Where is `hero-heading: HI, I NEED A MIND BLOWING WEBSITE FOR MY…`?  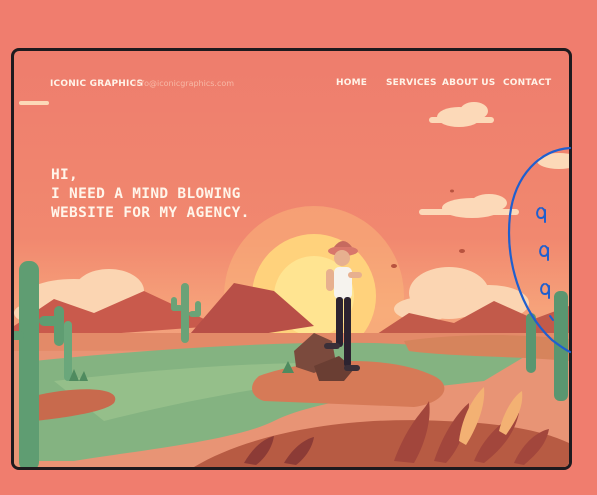 hero-heading: HI, I NEED A MIND BLOWING WEBSITE FOR MY… is located at coordinates (150, 194).